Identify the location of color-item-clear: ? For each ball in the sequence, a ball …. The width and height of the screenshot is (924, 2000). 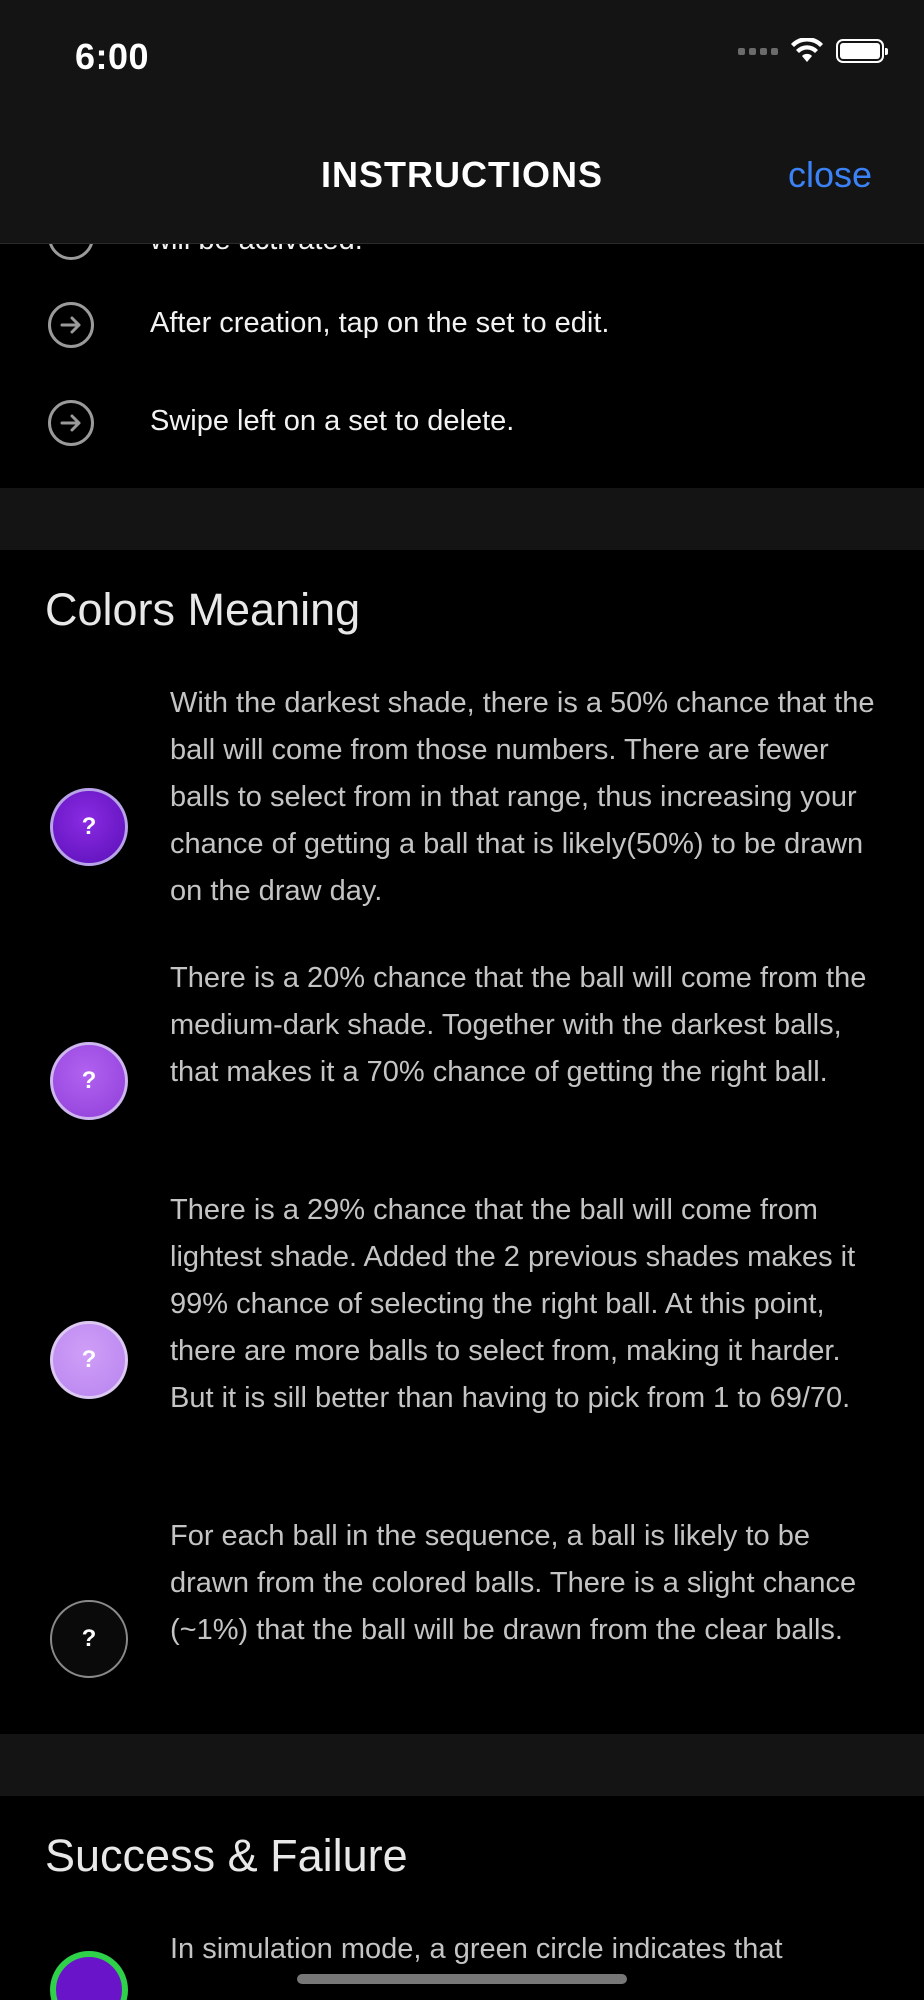
(462, 1613).